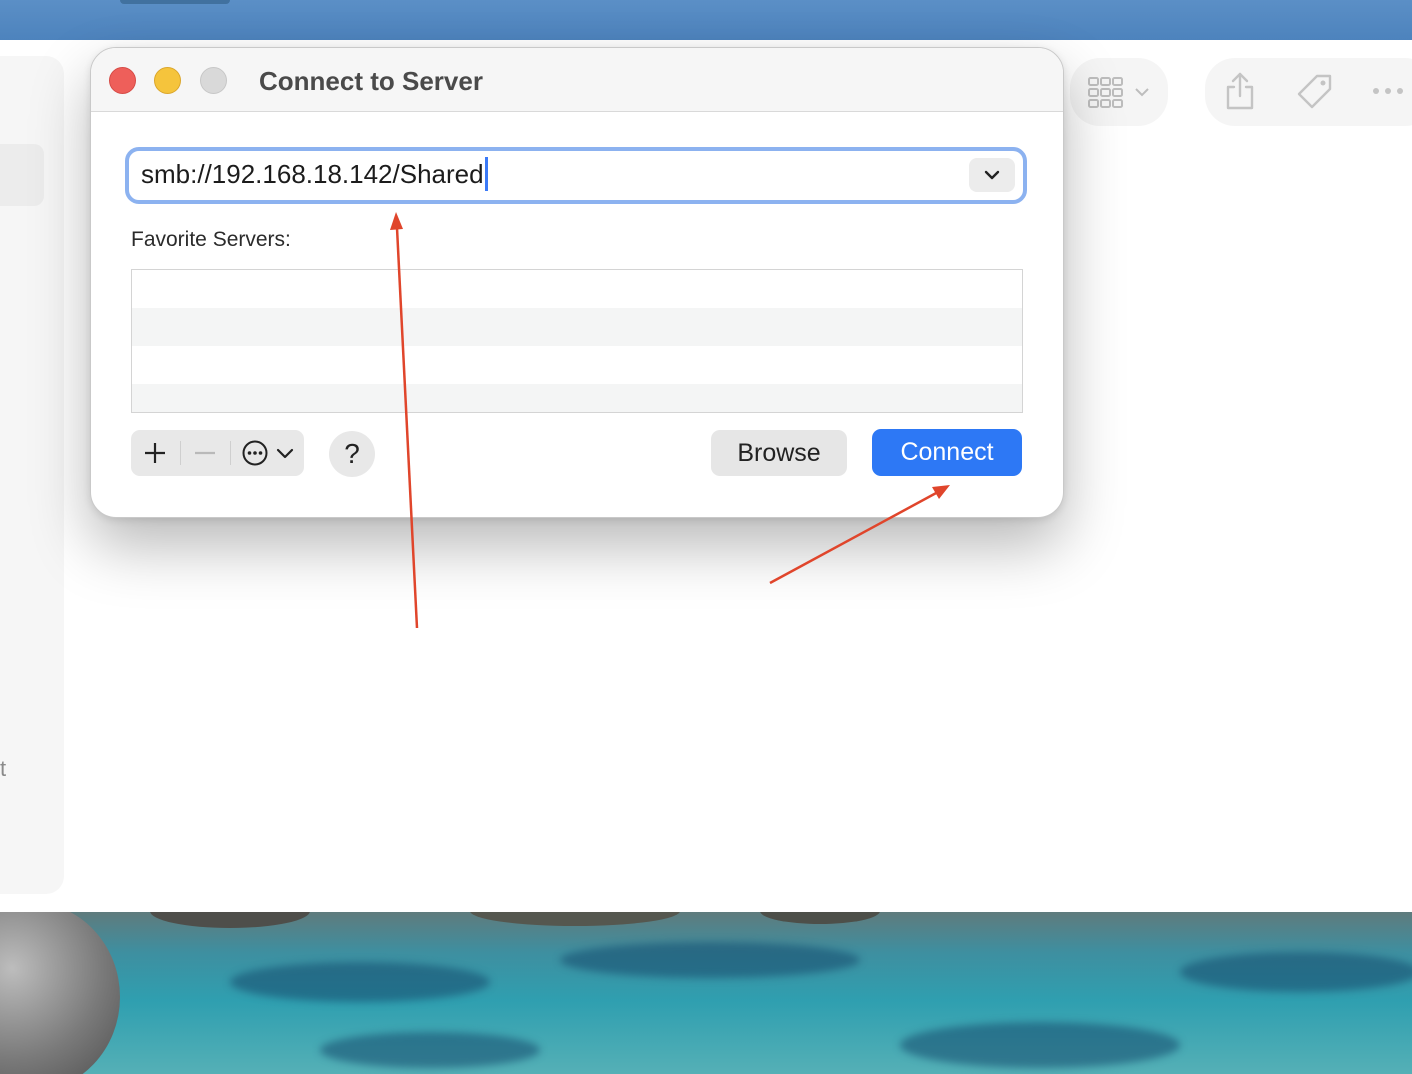  What do you see at coordinates (1389, 91) in the screenshot?
I see `more-icon` at bounding box center [1389, 91].